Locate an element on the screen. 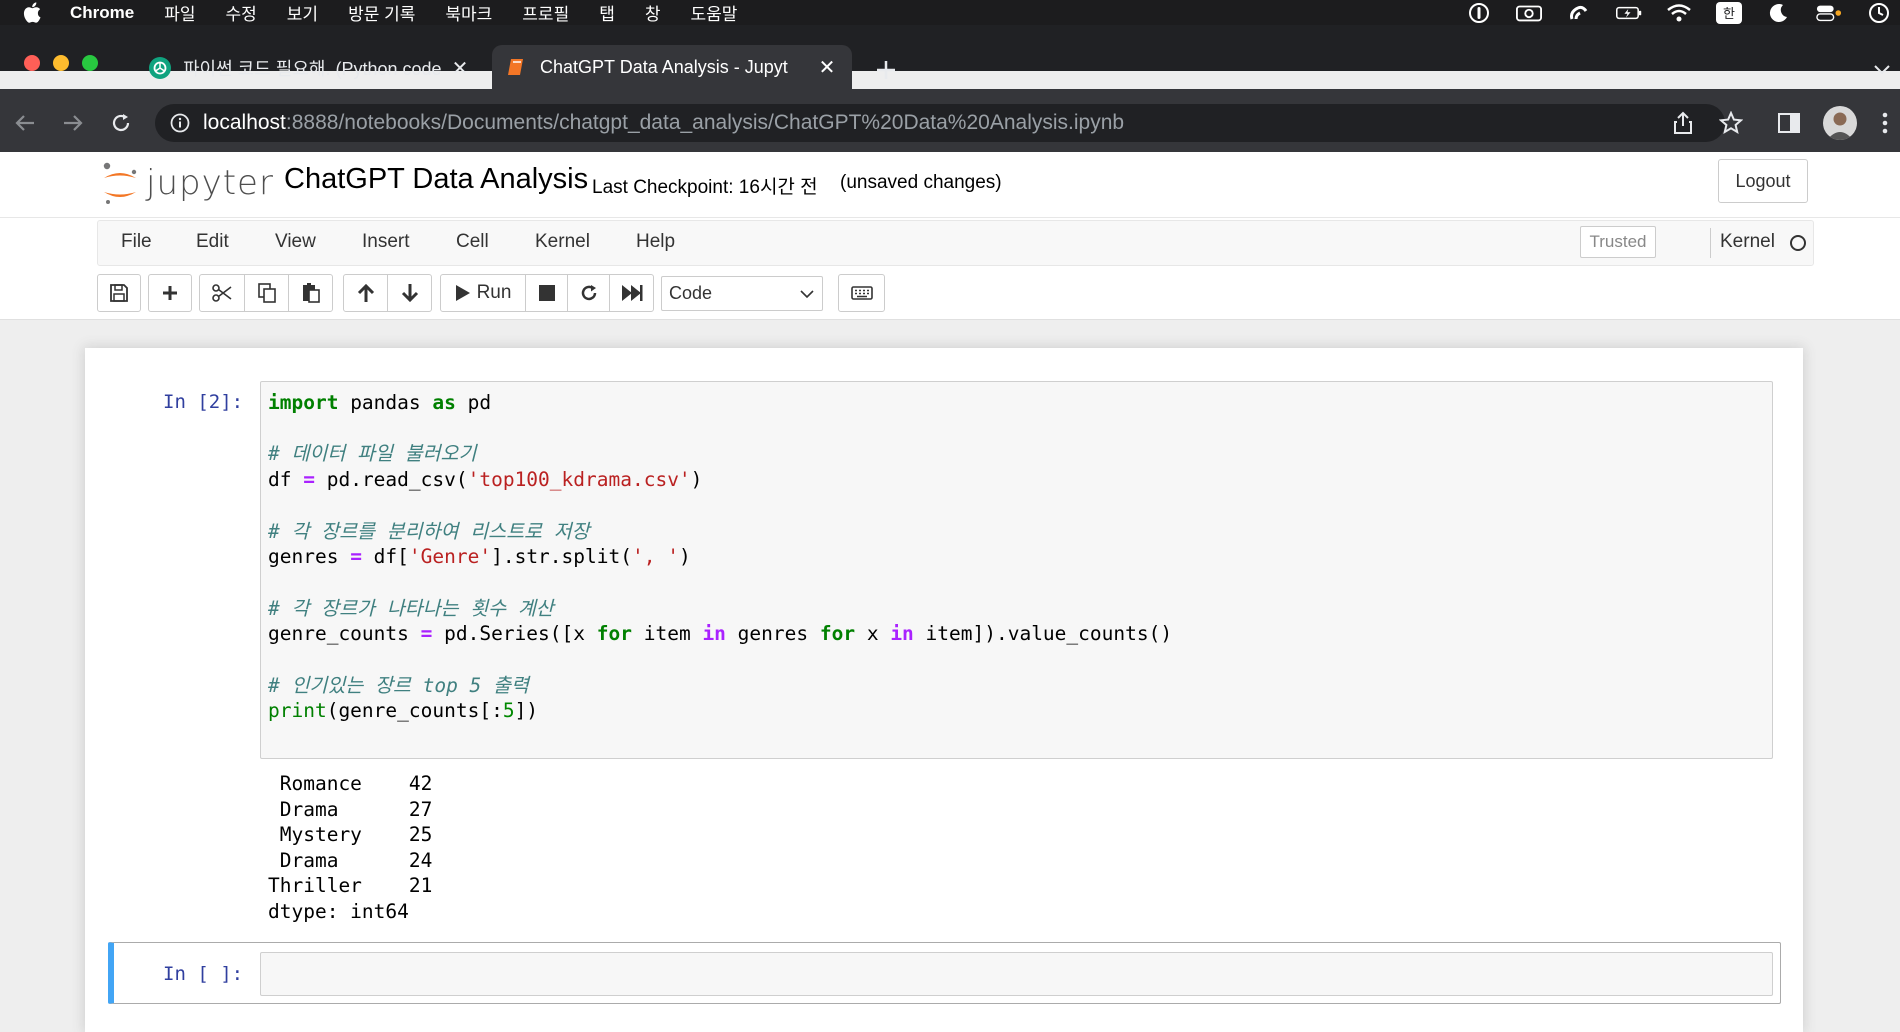 Image resolution: width=1900 pixels, height=1032 pixels. interrupt-button is located at coordinates (546, 293).